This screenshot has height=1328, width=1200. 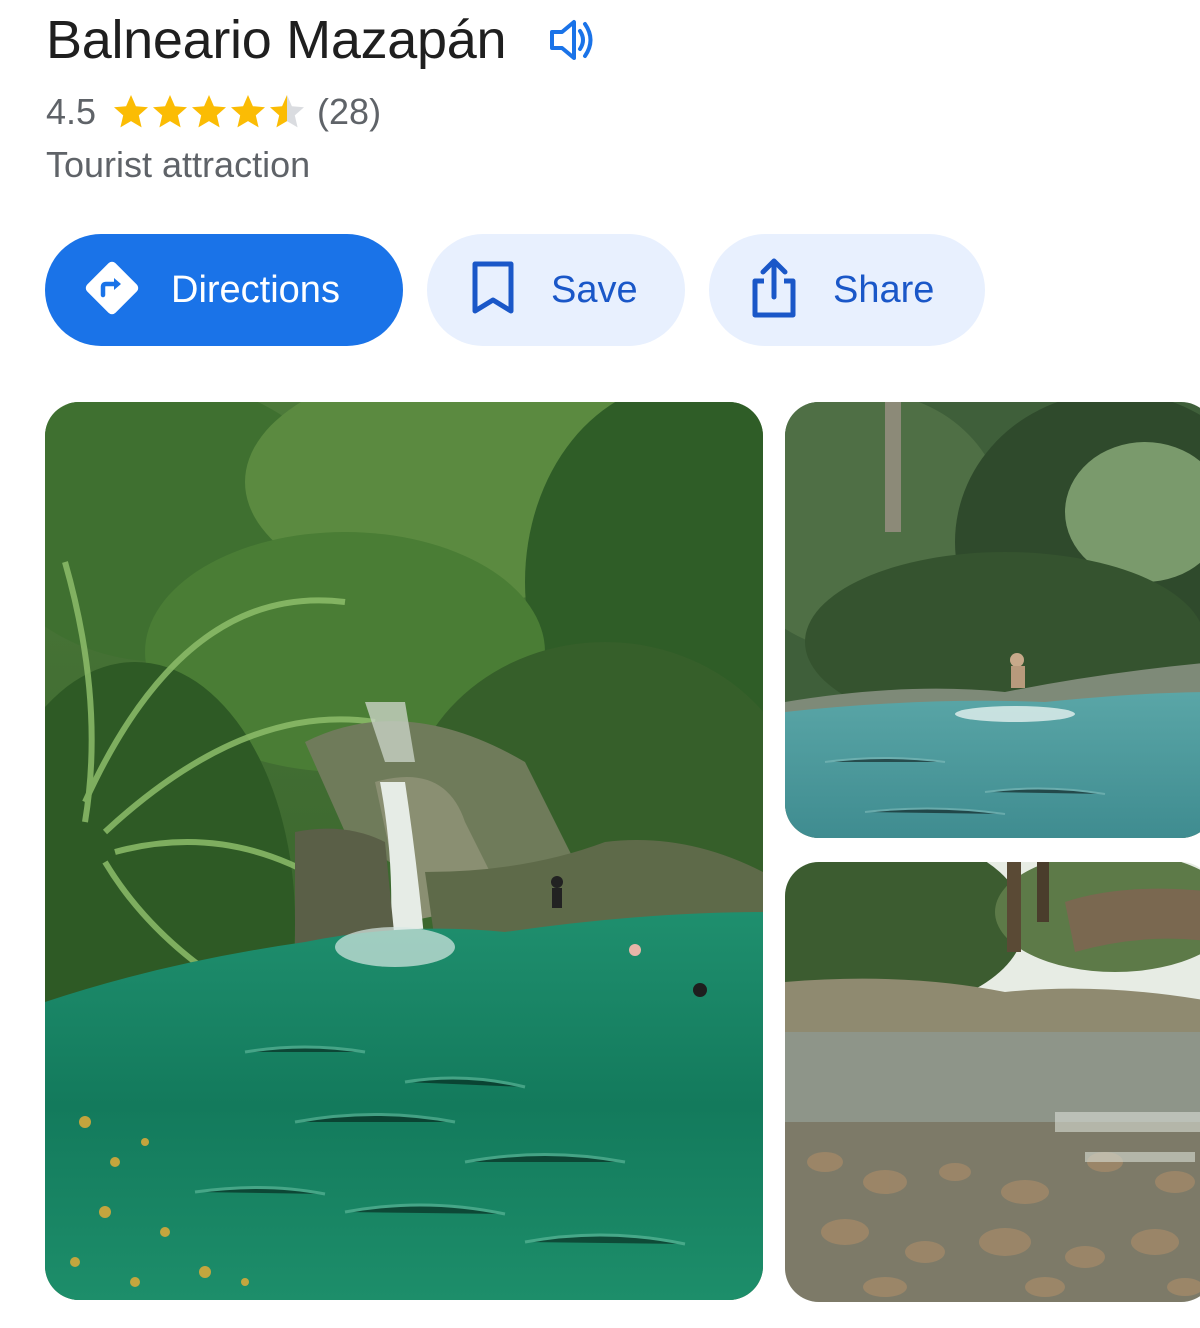 I want to click on save-button: Save, so click(x=556, y=290).